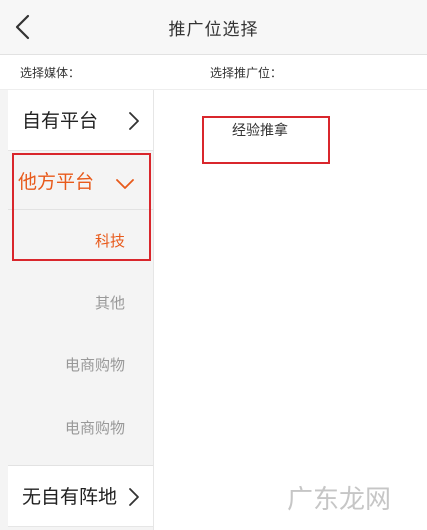 The height and width of the screenshot is (530, 427). I want to click on promo-position-option: 经验推拿, so click(266, 133).